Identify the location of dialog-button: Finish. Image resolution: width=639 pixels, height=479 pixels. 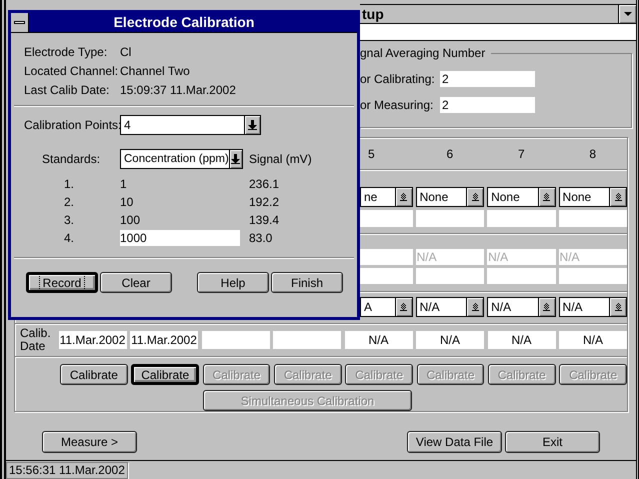
(307, 282).